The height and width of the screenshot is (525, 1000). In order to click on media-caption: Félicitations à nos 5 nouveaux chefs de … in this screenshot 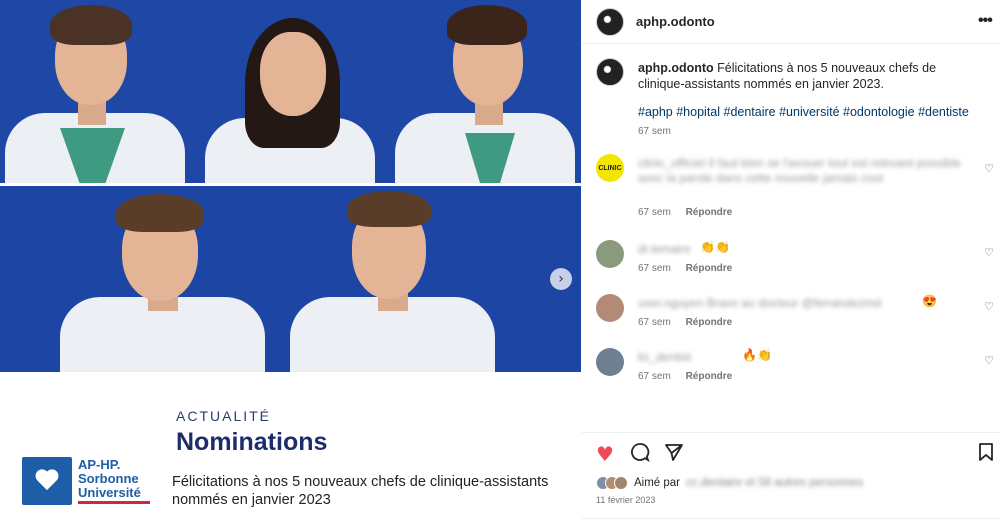, I will do `click(360, 491)`.